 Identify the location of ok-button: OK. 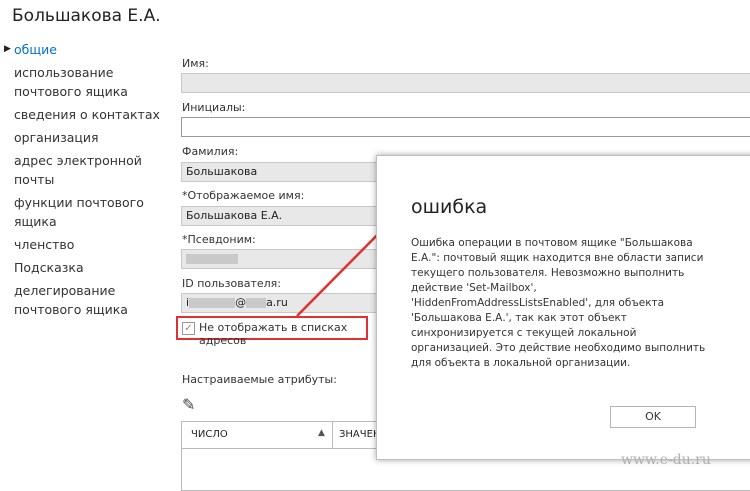
(653, 417).